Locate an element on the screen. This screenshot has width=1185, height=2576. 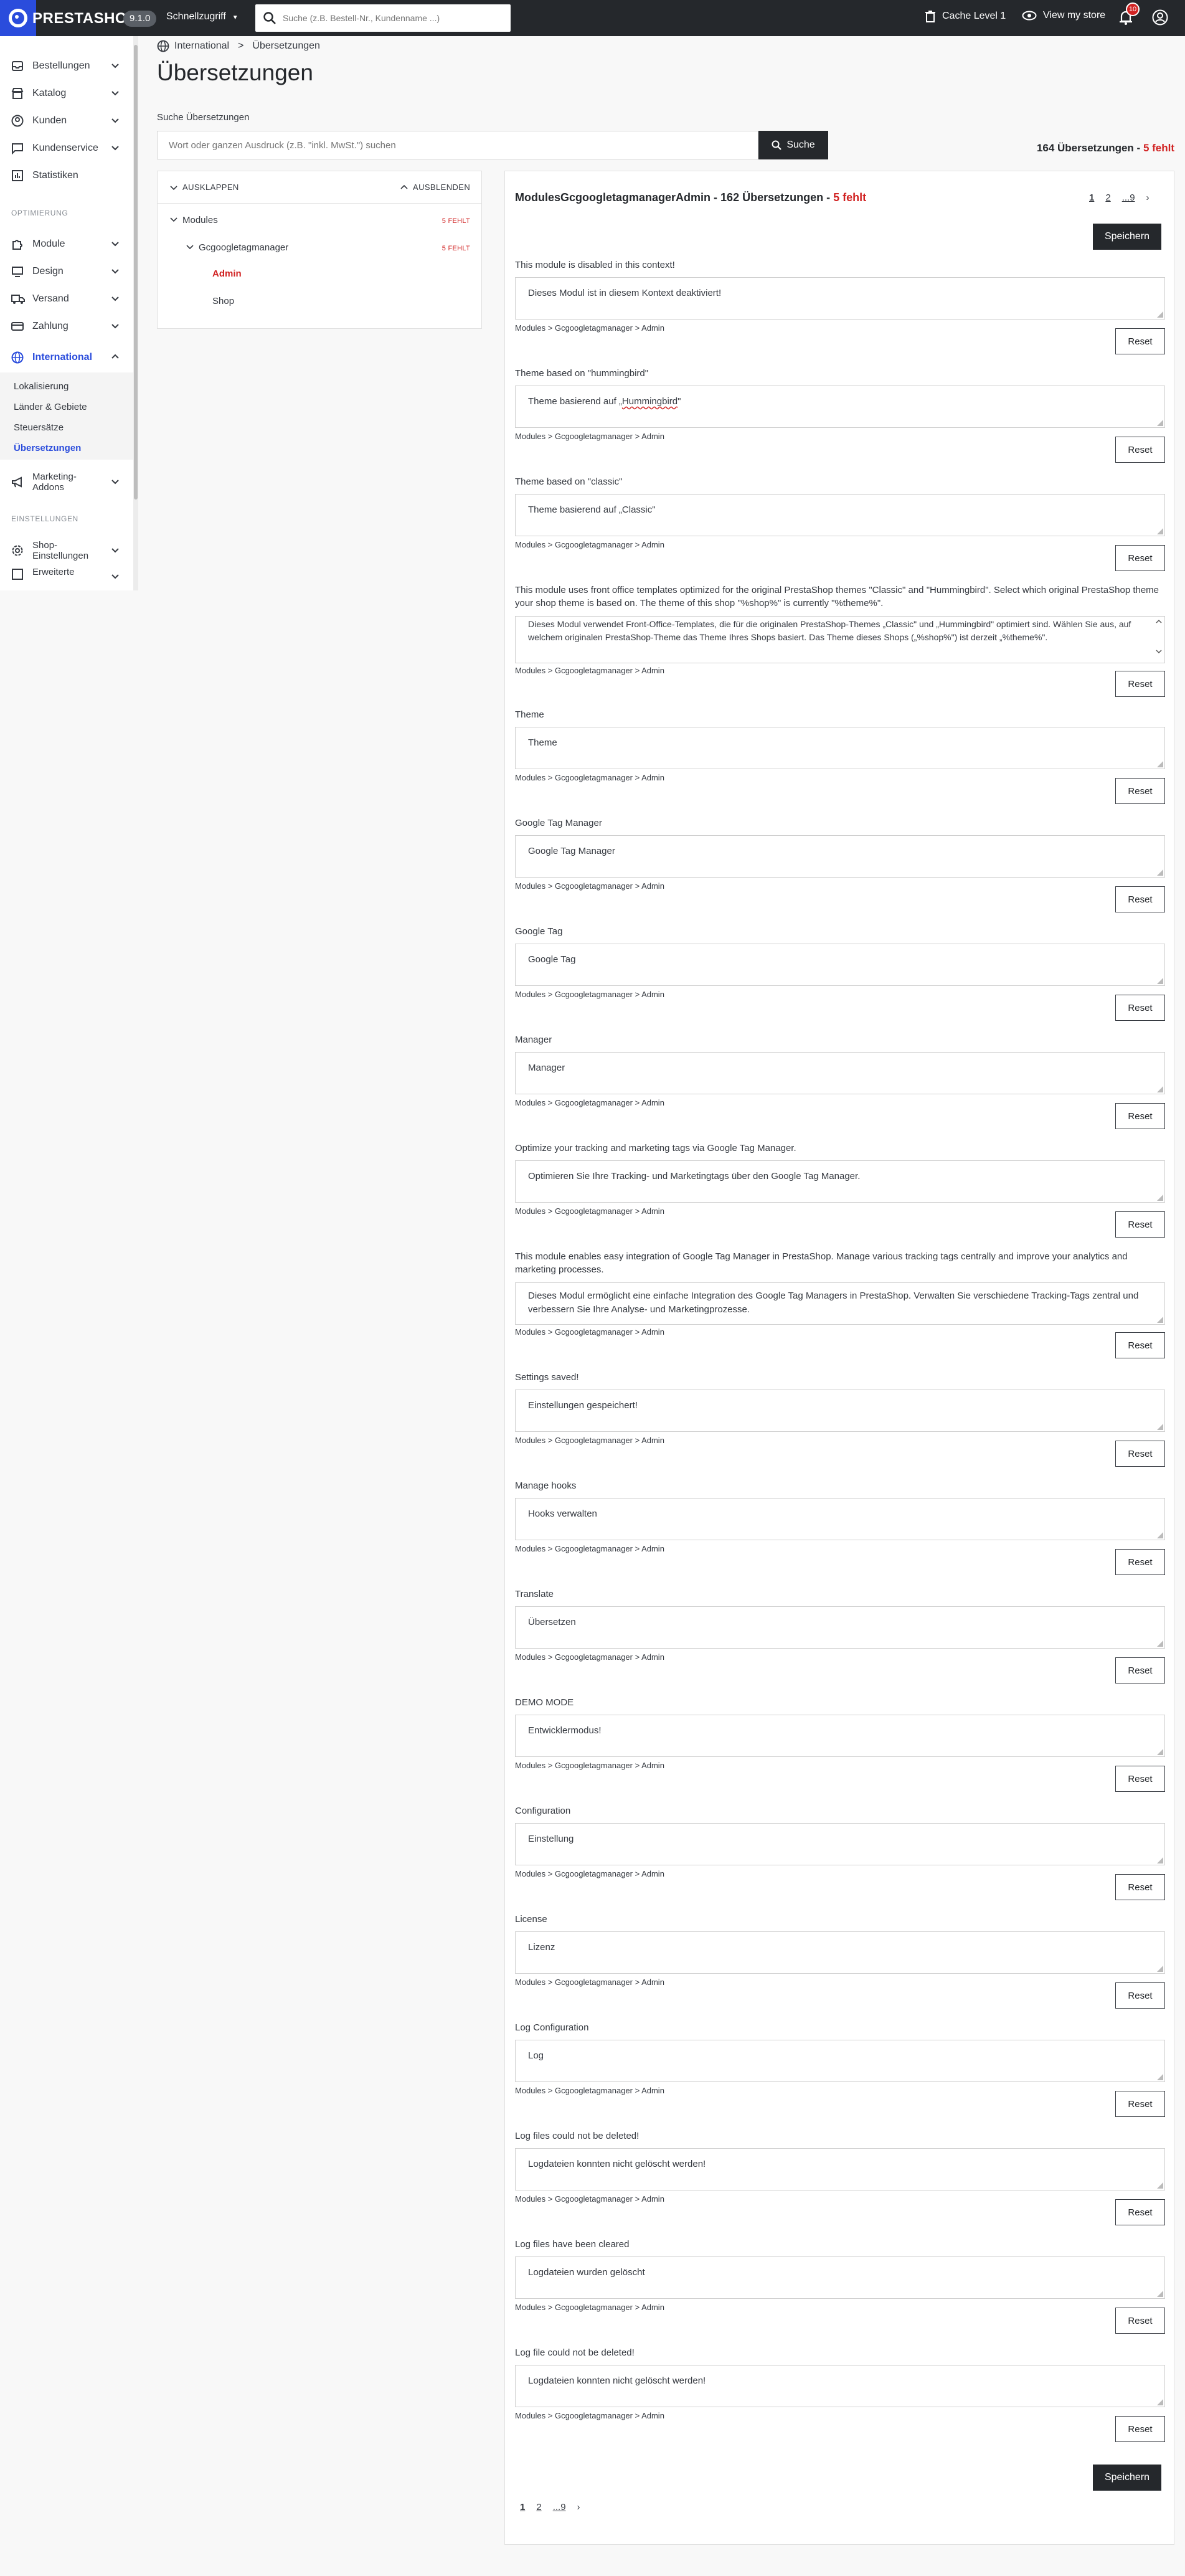
save-button-top: Speichern is located at coordinates (1127, 237).